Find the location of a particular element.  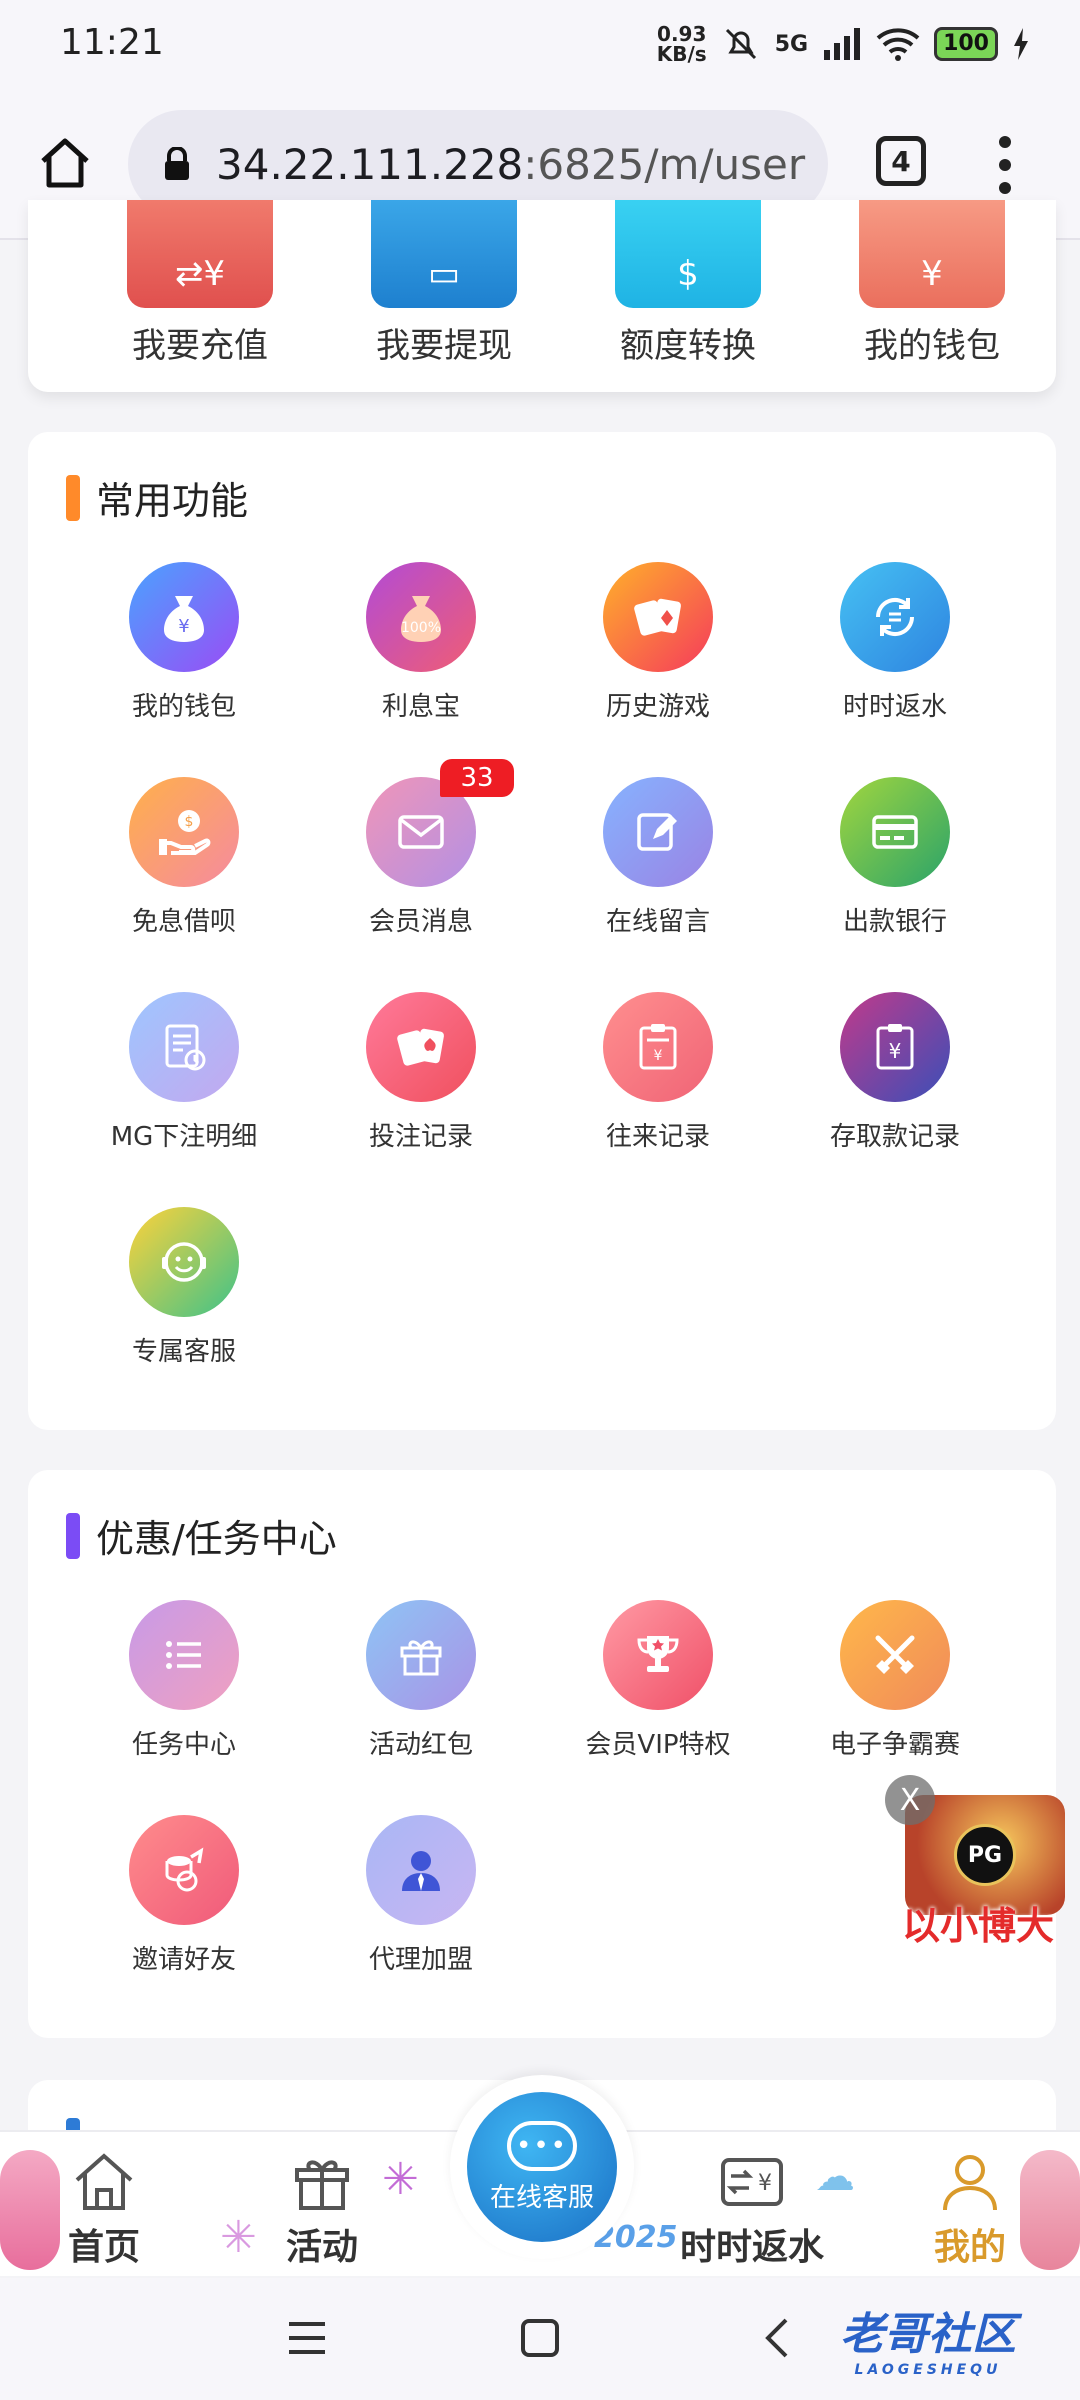

func-interest: 100% 利息宝 is located at coordinates (421, 642).